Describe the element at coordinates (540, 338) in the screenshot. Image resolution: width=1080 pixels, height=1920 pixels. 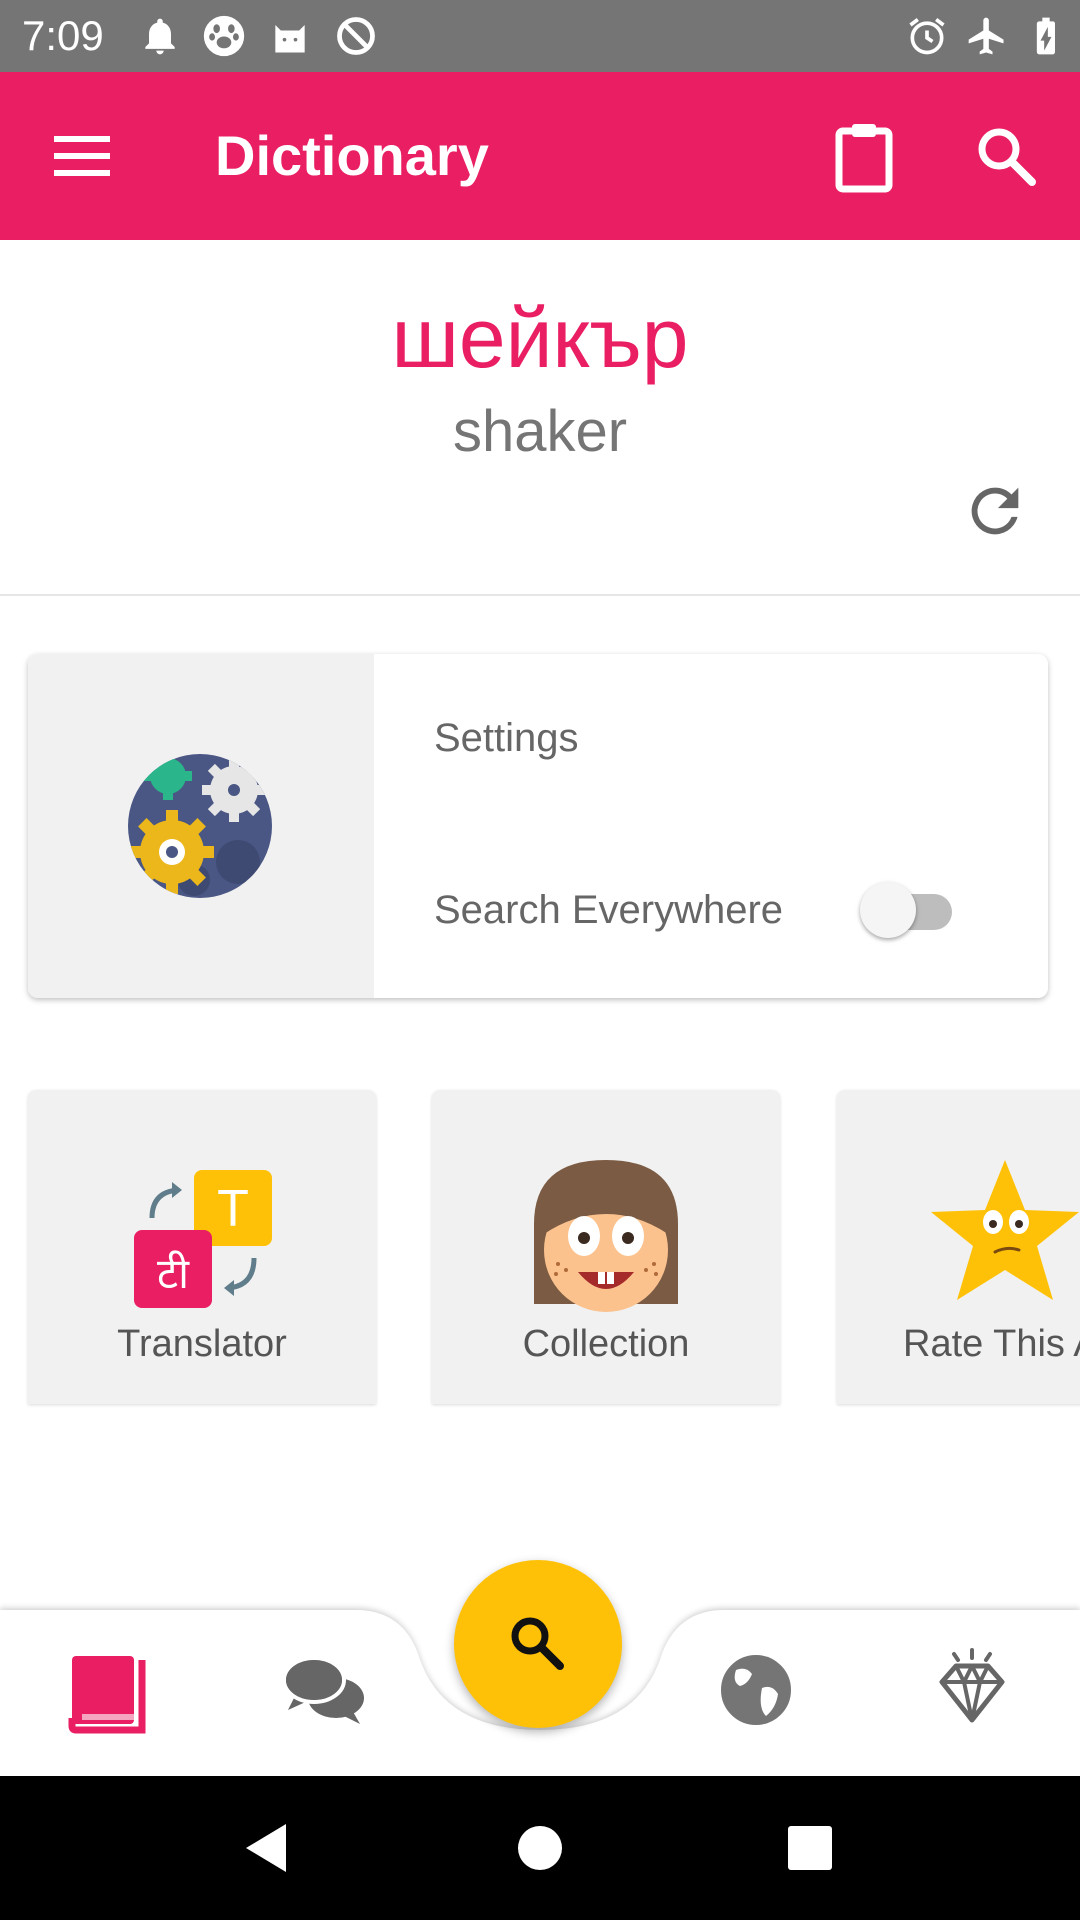
I see `word-of-day: шейкър` at that location.